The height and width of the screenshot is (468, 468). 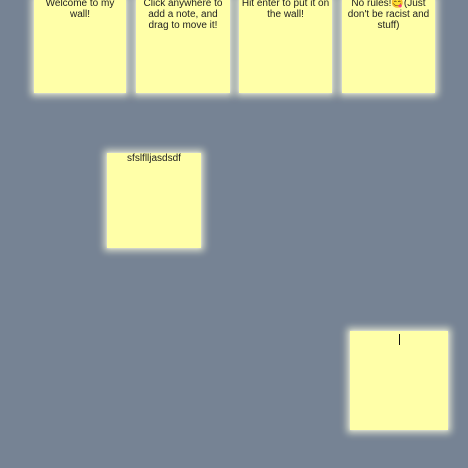 I want to click on text-cursor, so click(x=399, y=339).